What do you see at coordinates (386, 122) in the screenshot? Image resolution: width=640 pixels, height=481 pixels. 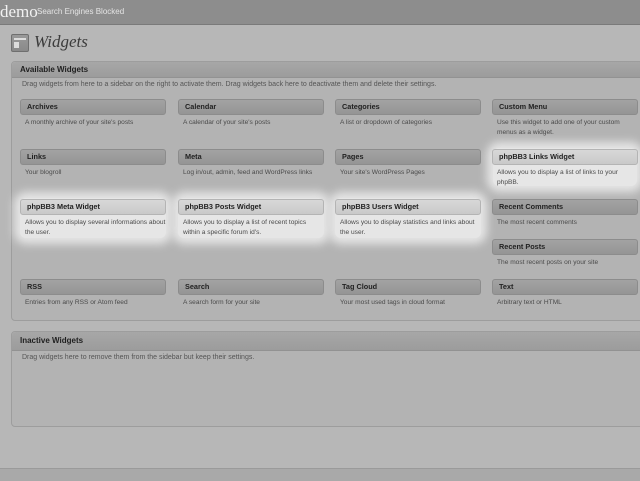 I see `widget-description: A list or dropdown of categories` at bounding box center [386, 122].